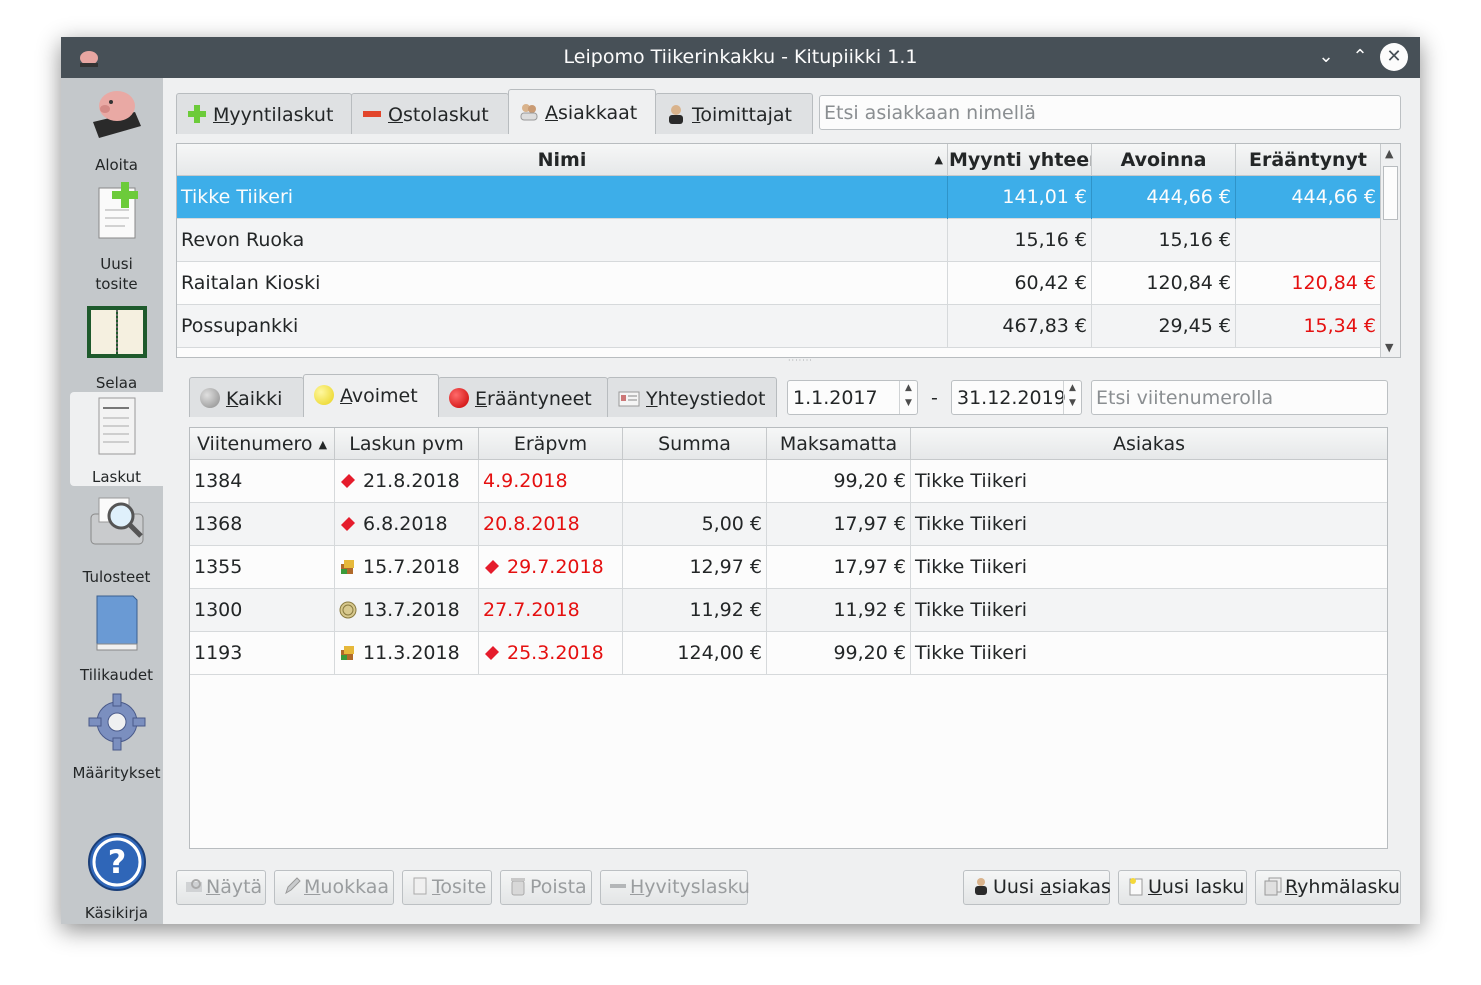 This screenshot has width=1481, height=985. I want to click on tab-toimittajat: Toimittajat, so click(734, 113).